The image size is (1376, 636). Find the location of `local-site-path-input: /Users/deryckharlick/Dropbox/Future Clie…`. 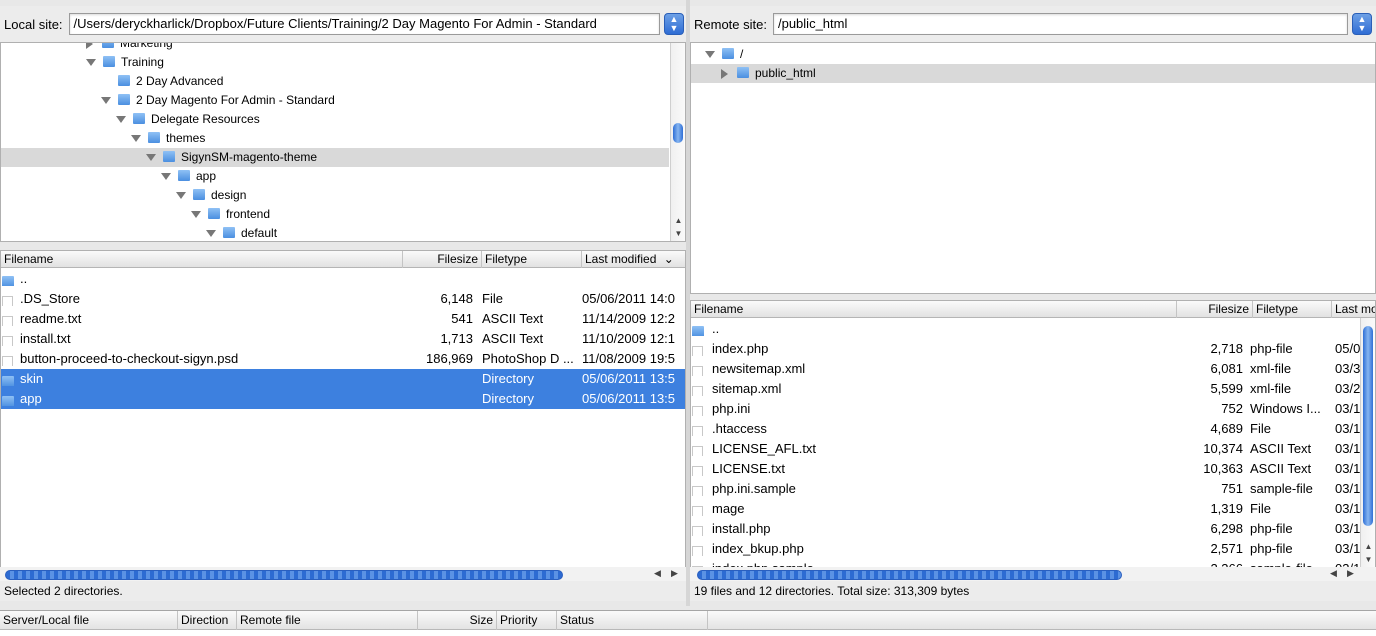

local-site-path-input: /Users/deryckharlick/Dropbox/Future Clie… is located at coordinates (364, 24).